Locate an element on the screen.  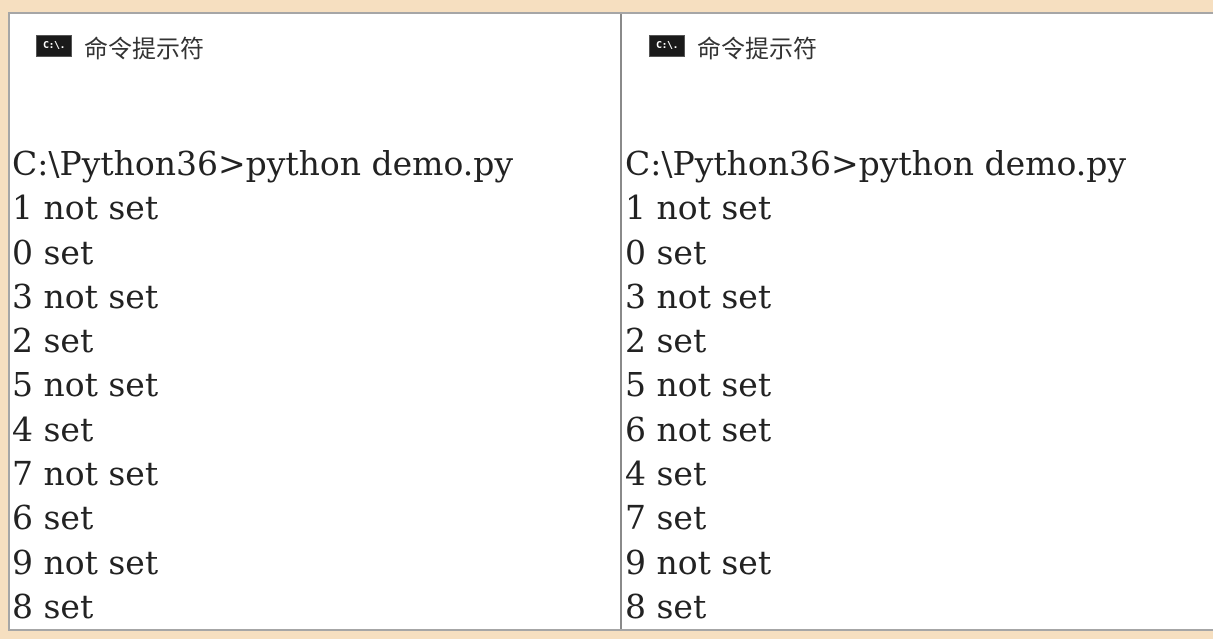
console-line: 7 not set is located at coordinates (85, 474).